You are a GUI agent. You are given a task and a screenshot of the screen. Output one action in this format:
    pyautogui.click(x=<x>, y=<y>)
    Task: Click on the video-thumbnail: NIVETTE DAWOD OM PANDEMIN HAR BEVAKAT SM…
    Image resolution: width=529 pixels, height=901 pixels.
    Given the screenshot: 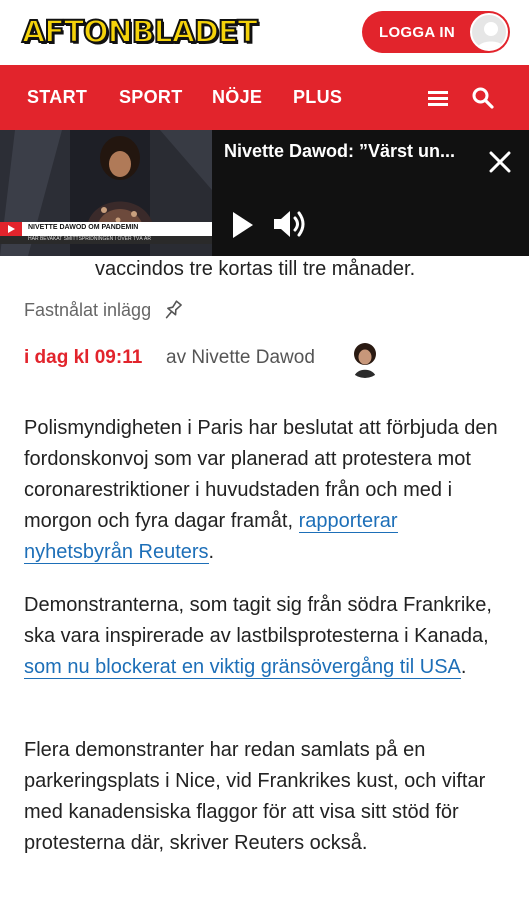 What is the action you would take?
    pyautogui.click(x=106, y=193)
    